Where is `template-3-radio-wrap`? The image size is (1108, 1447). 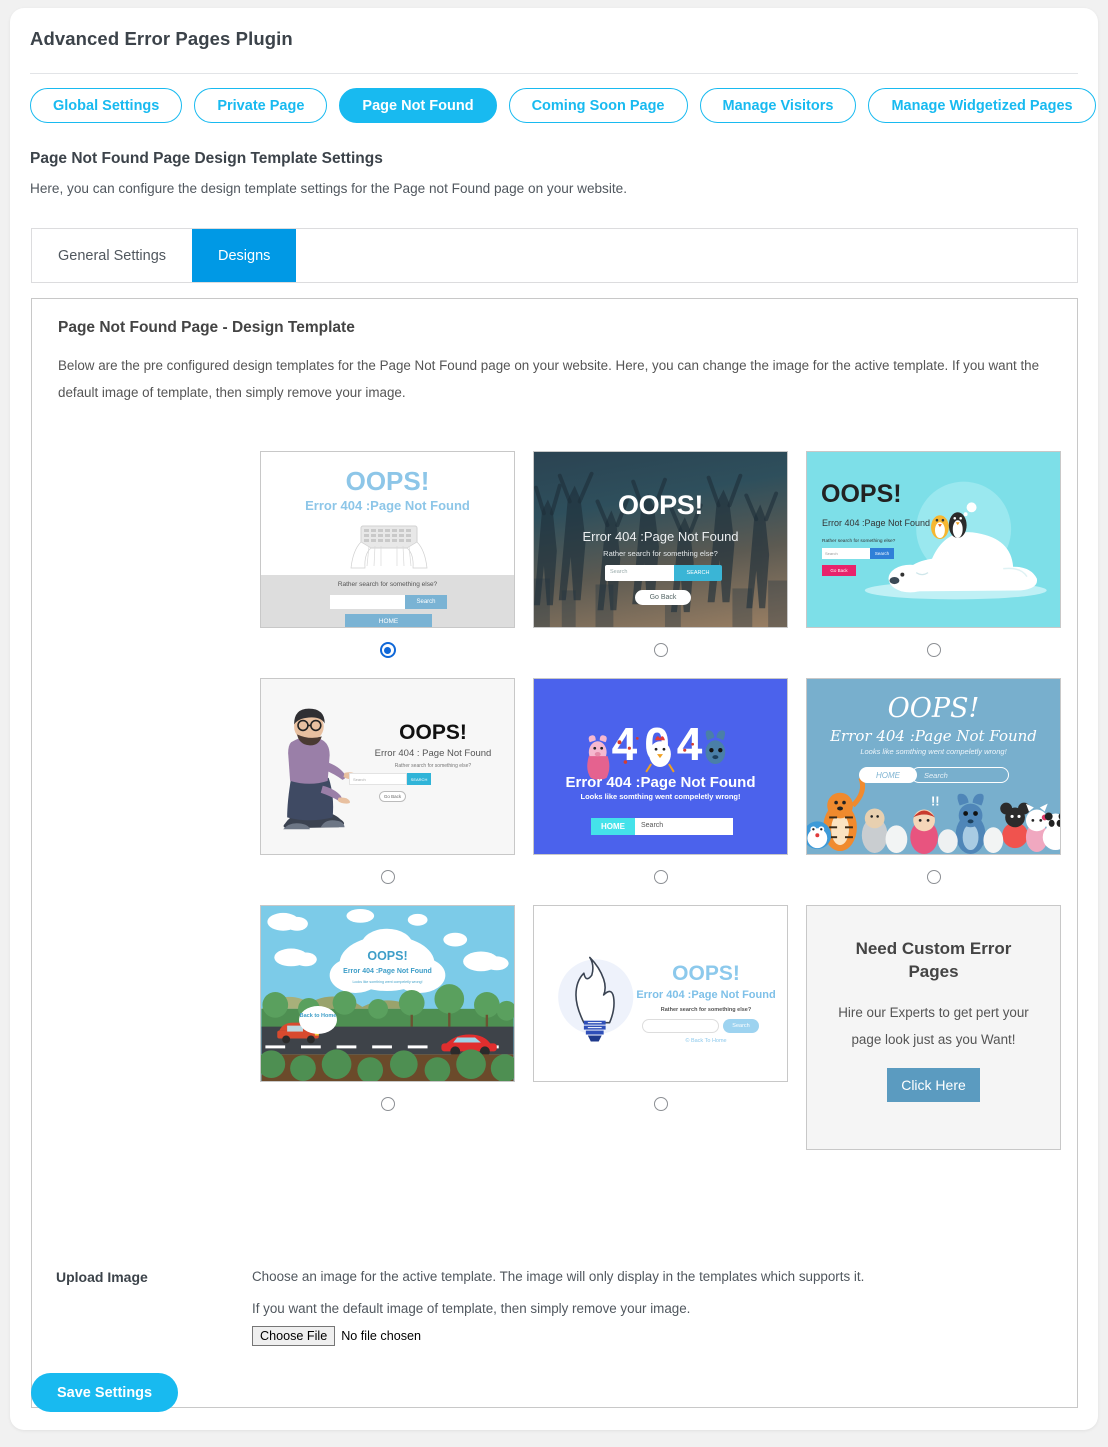
template-3-radio-wrap is located at coordinates (933, 650).